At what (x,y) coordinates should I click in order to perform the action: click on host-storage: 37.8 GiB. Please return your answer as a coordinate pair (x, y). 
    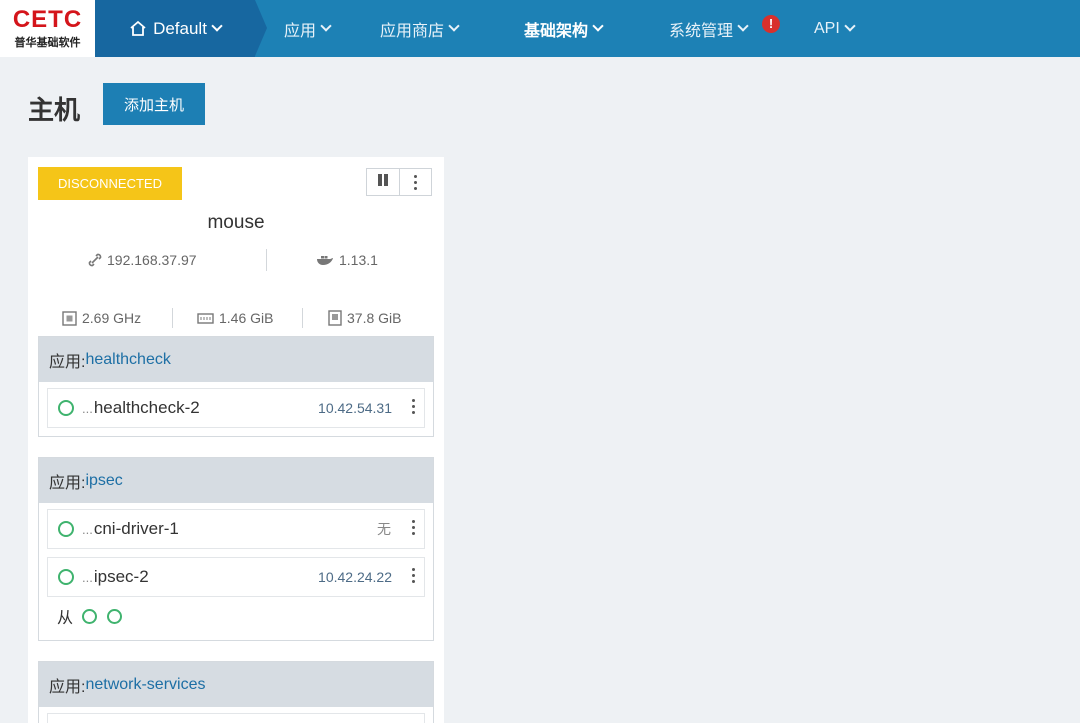
    Looking at the image, I should click on (364, 318).